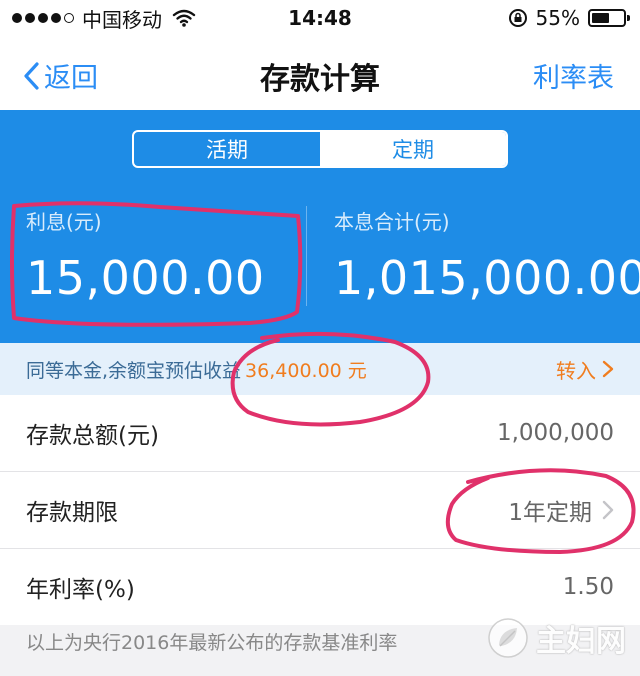 The height and width of the screenshot is (676, 640). Describe the element at coordinates (80, 590) in the screenshot. I see `annual-rate-label: 年利率(%)` at that location.